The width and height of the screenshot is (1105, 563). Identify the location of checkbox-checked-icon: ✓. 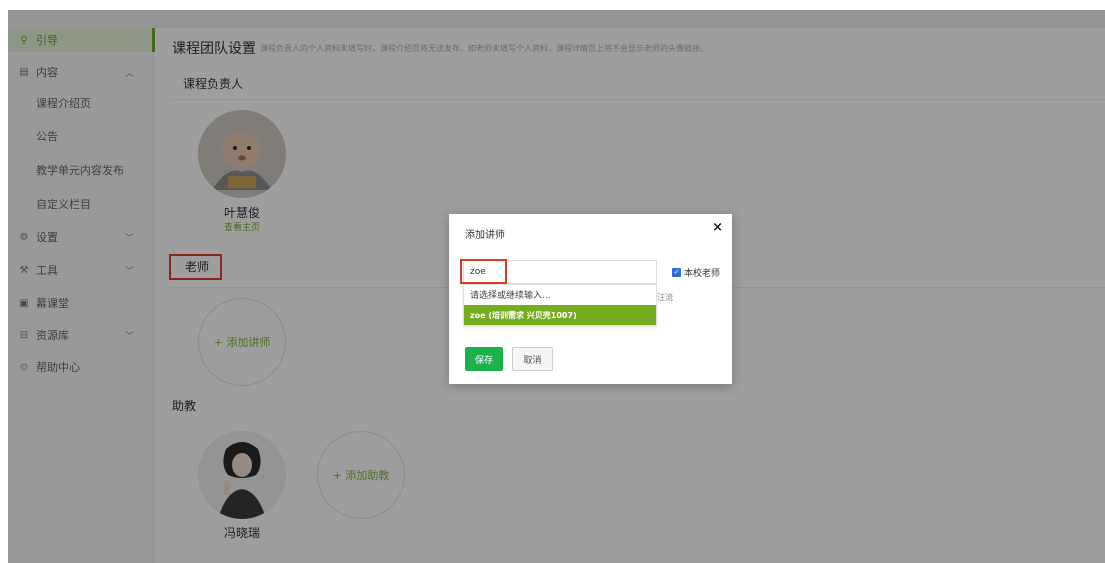
(676, 272).